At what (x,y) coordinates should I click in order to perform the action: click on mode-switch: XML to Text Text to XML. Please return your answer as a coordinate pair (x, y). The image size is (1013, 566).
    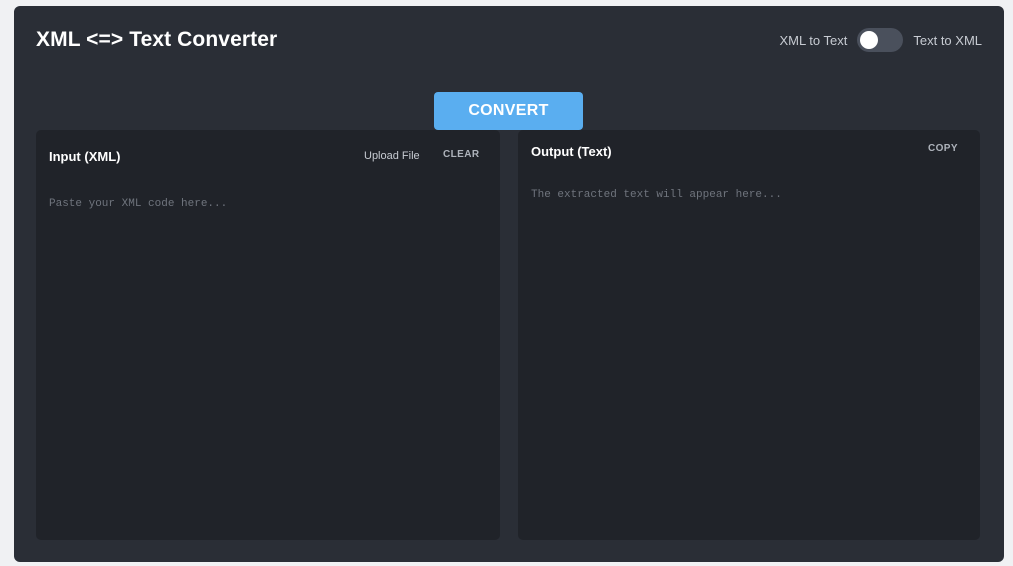
    Looking at the image, I should click on (880, 40).